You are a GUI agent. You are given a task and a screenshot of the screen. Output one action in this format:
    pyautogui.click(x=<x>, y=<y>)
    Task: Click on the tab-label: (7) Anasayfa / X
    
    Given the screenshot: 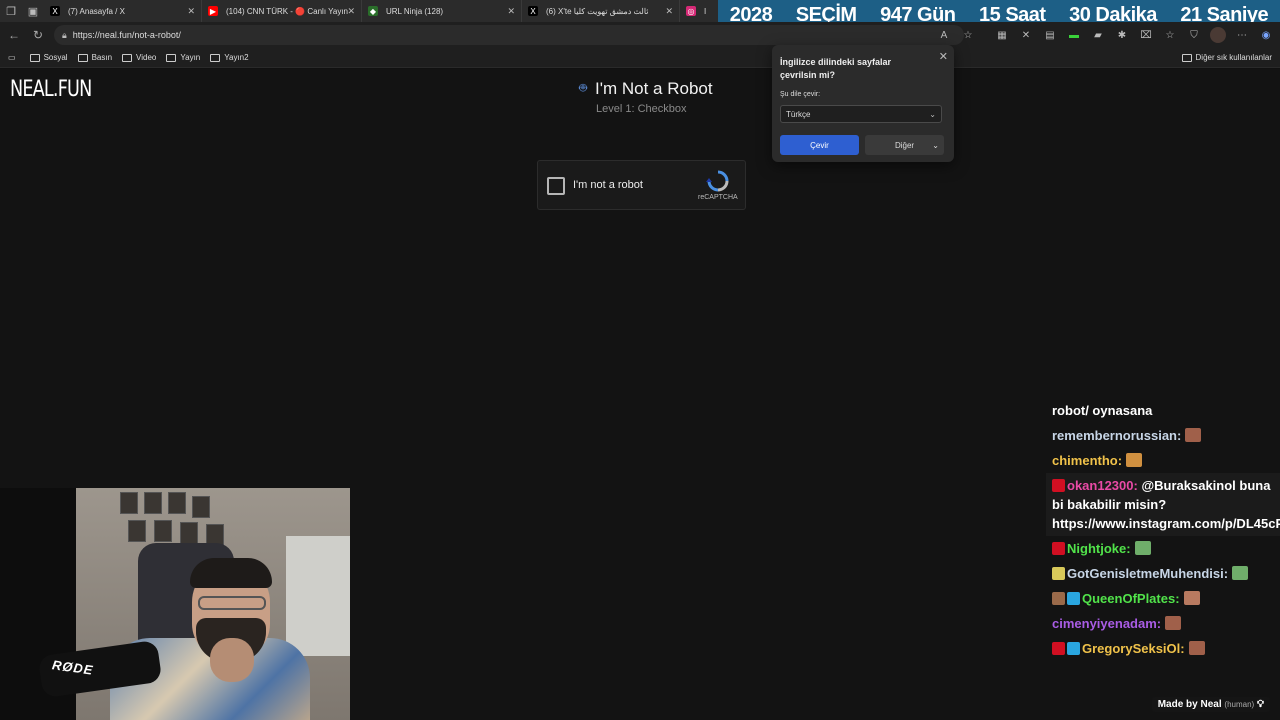 What is the action you would take?
    pyautogui.click(x=96, y=11)
    